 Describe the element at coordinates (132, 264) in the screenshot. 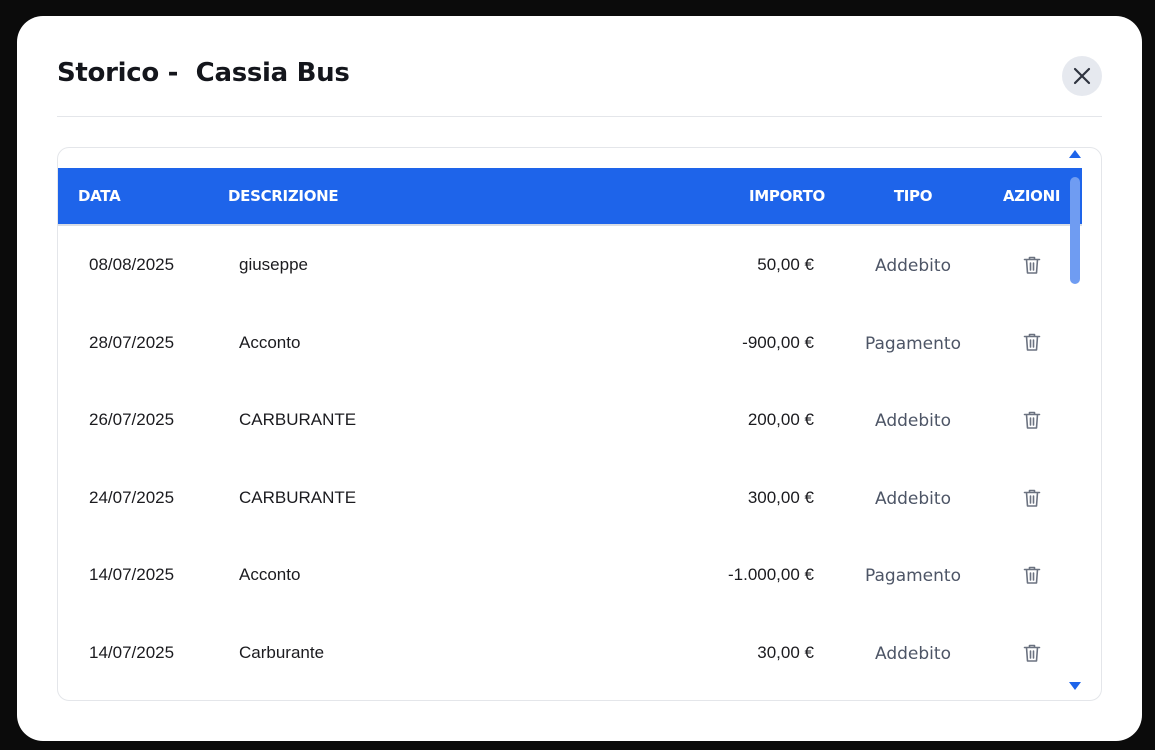

I see `row-date: 08/08/2025` at that location.